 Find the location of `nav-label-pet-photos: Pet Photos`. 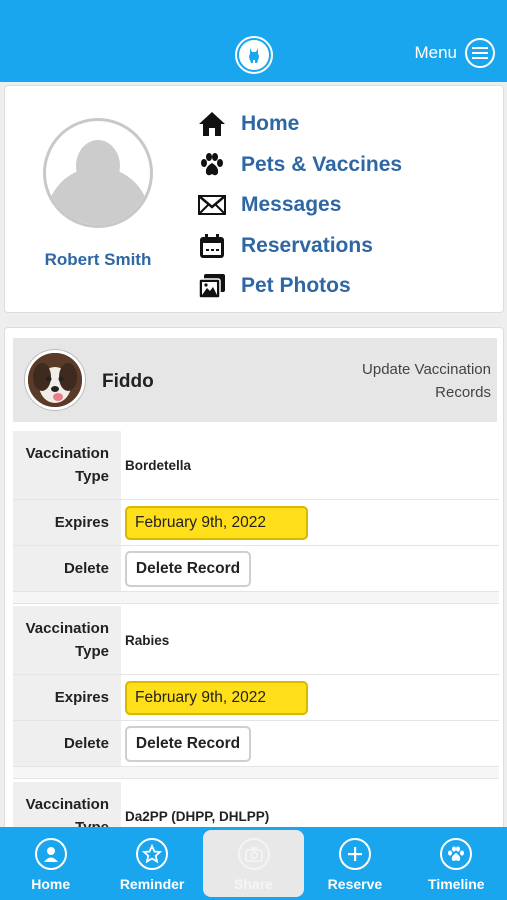

nav-label-pet-photos: Pet Photos is located at coordinates (296, 286).